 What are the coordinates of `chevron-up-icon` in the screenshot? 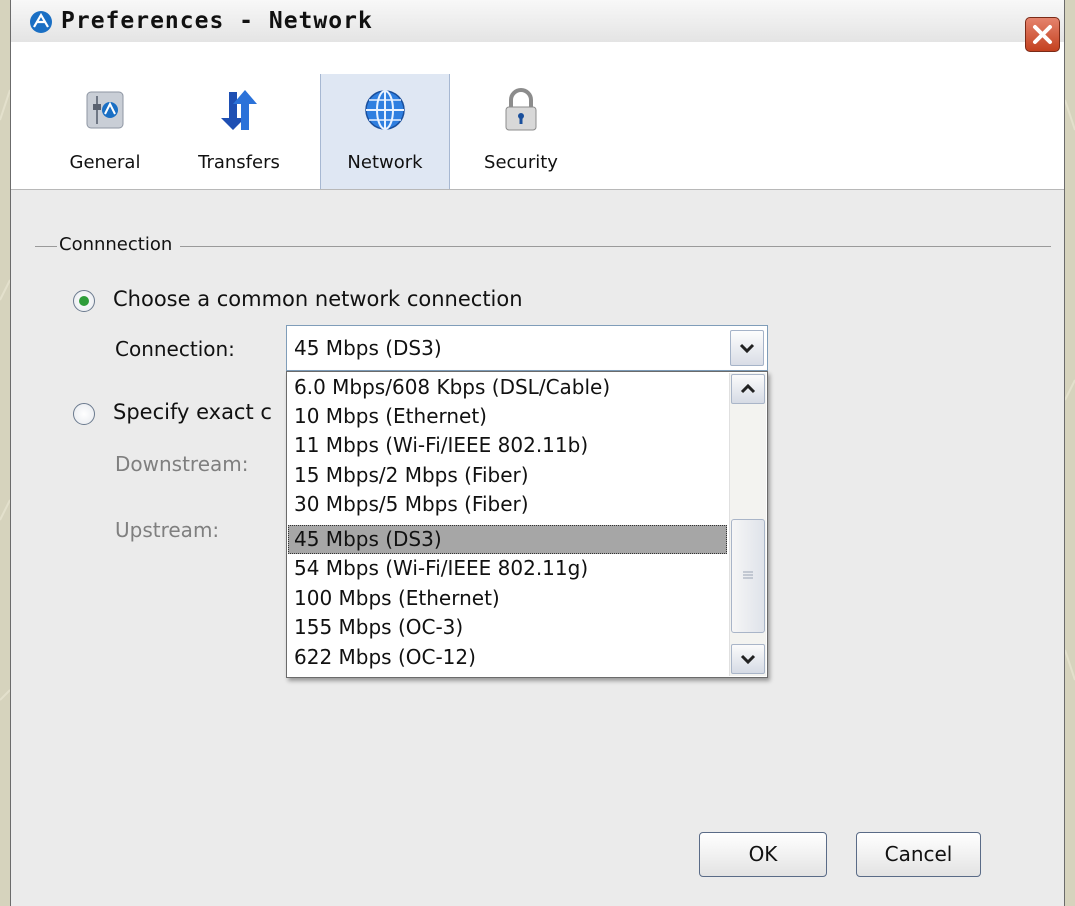 It's located at (748, 388).